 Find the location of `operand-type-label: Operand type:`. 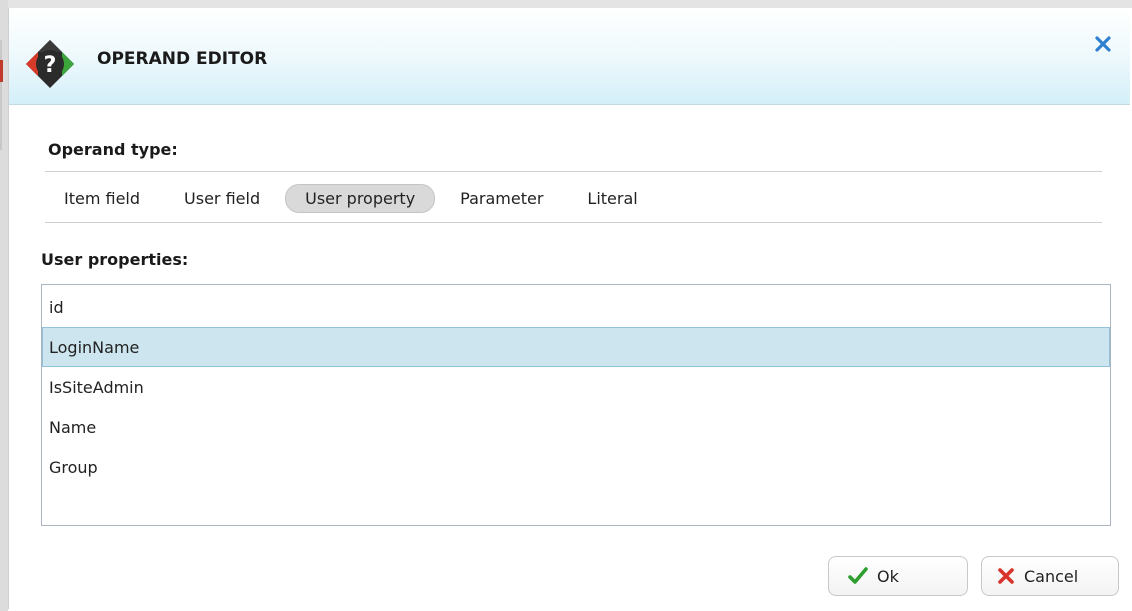

operand-type-label: Operand type: is located at coordinates (113, 149).